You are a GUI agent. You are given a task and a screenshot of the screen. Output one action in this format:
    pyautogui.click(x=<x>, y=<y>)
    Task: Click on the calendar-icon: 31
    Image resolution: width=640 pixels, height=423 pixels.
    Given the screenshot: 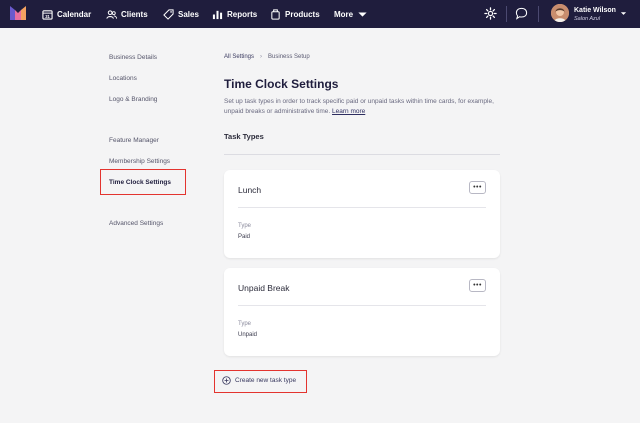 What is the action you would take?
    pyautogui.click(x=47, y=14)
    